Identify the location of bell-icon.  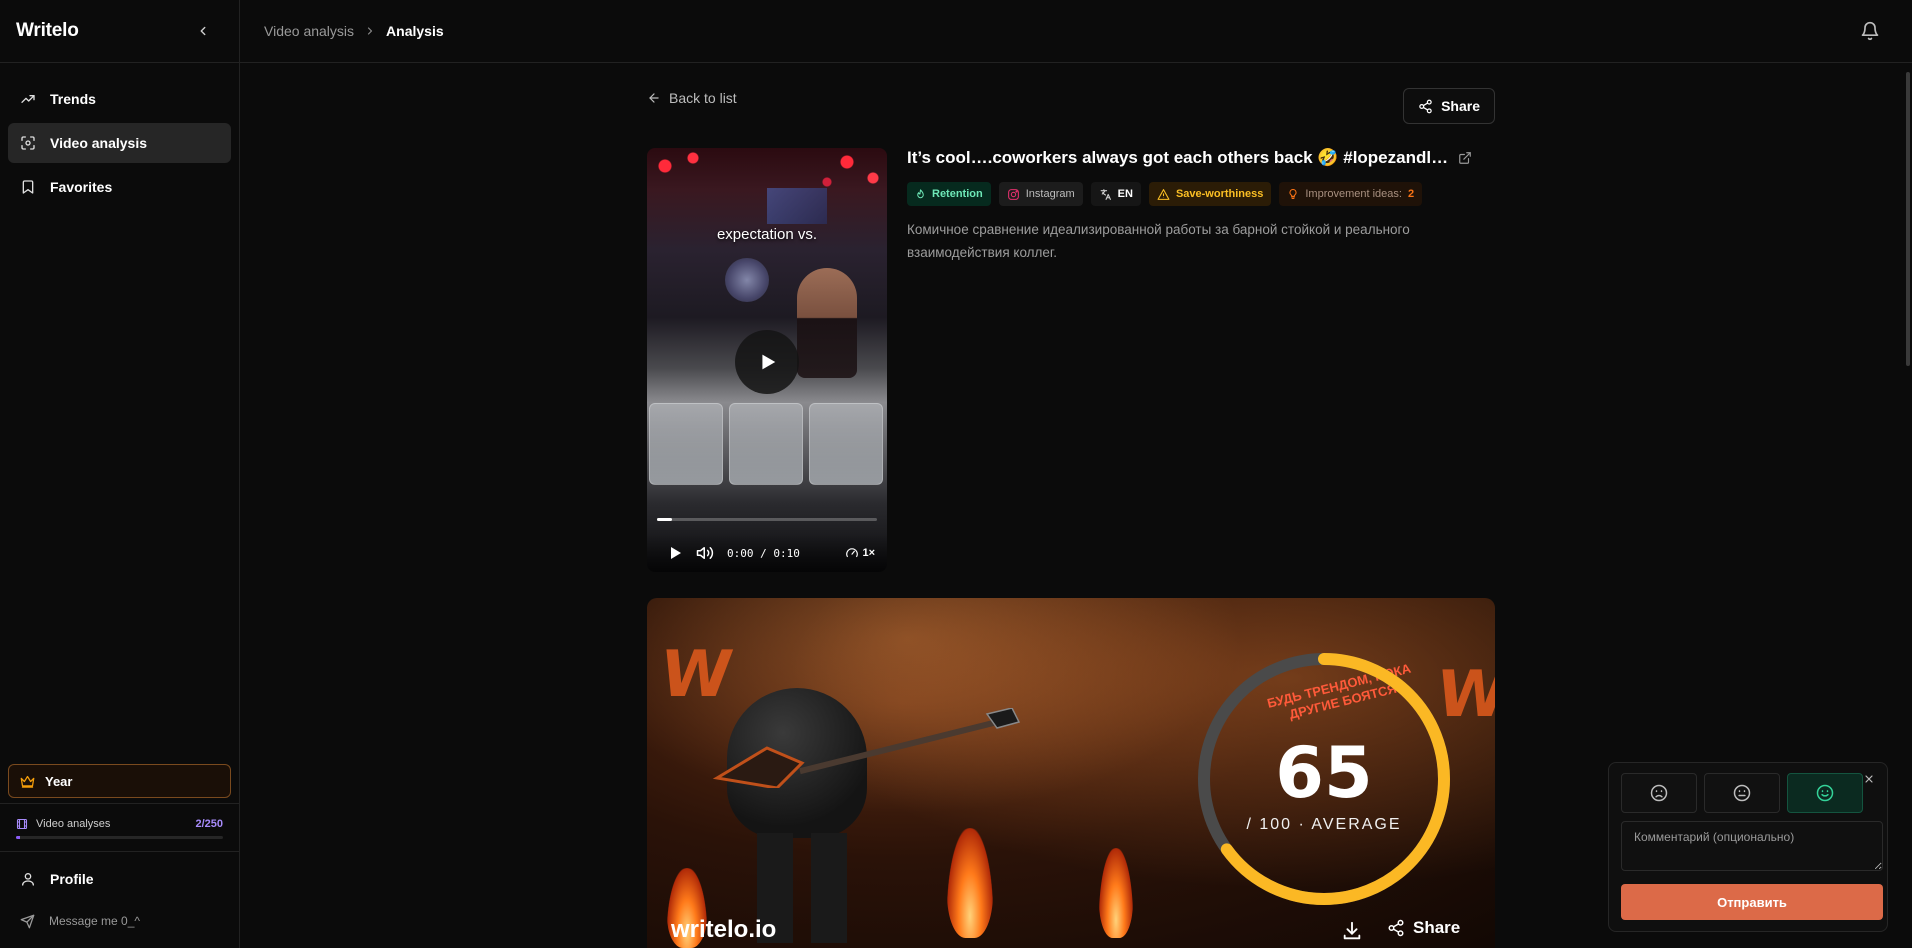
(1870, 31).